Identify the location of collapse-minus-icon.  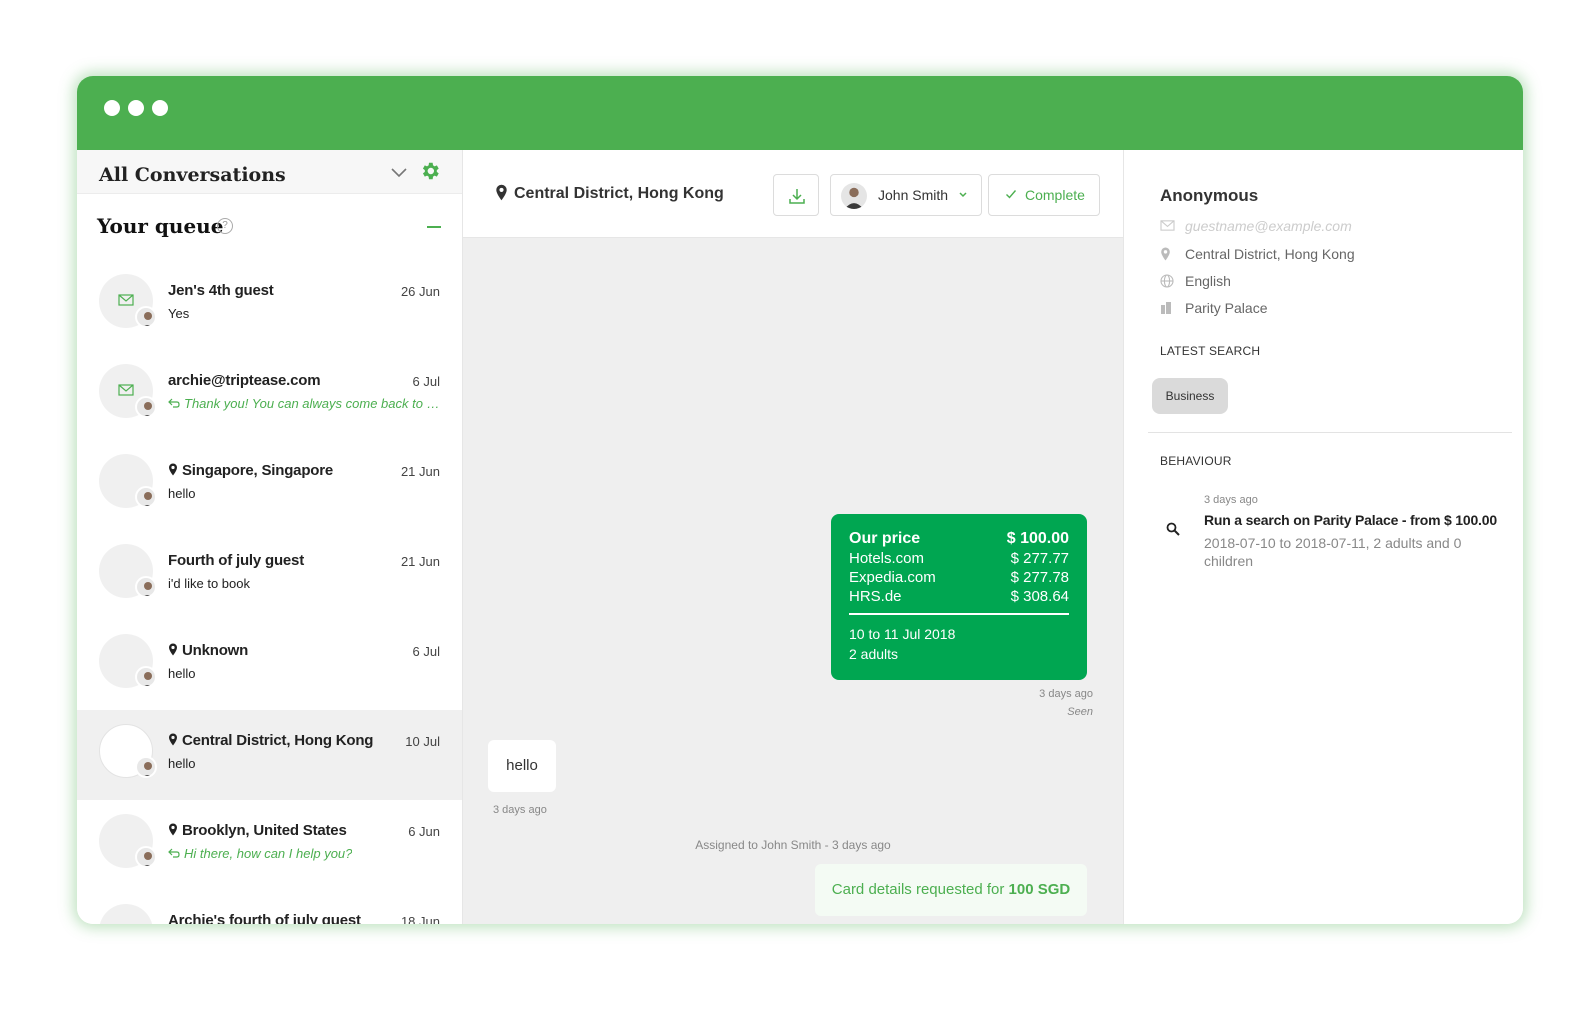
(434, 227).